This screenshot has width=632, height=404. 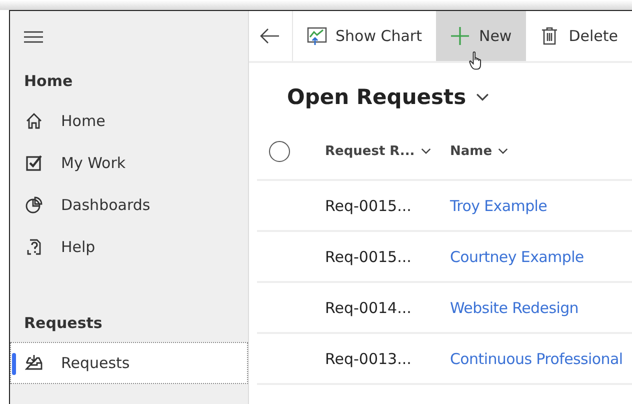 What do you see at coordinates (129, 363) in the screenshot?
I see `nav-item: Requests` at bounding box center [129, 363].